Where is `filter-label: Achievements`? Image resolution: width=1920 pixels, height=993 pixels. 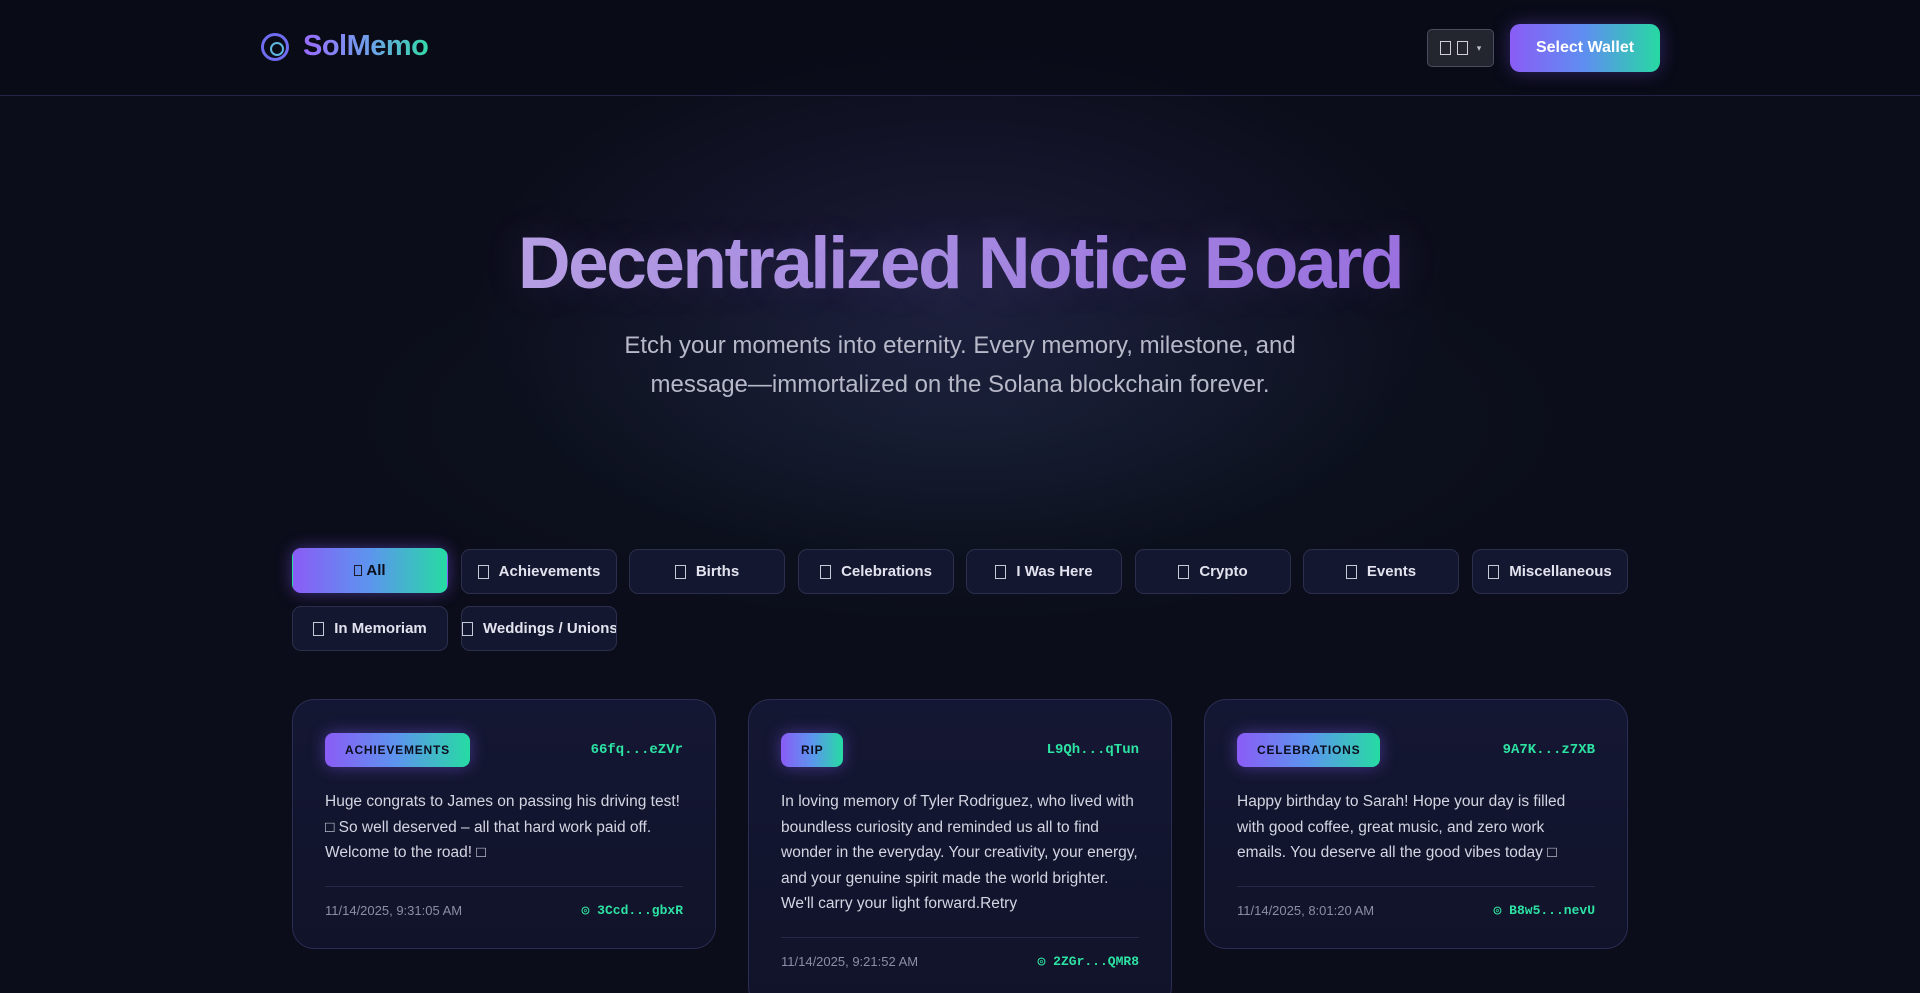 filter-label: Achievements is located at coordinates (549, 571).